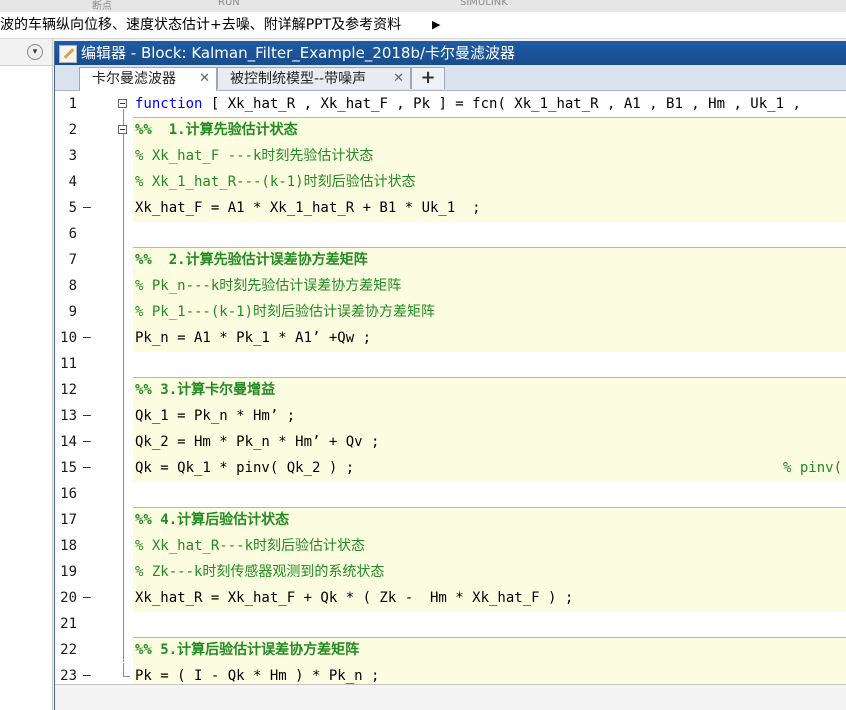  I want to click on code-line: 10 — Pk_n = A1 * Pk_1 * A1’ +Qw ;, so click(450, 338).